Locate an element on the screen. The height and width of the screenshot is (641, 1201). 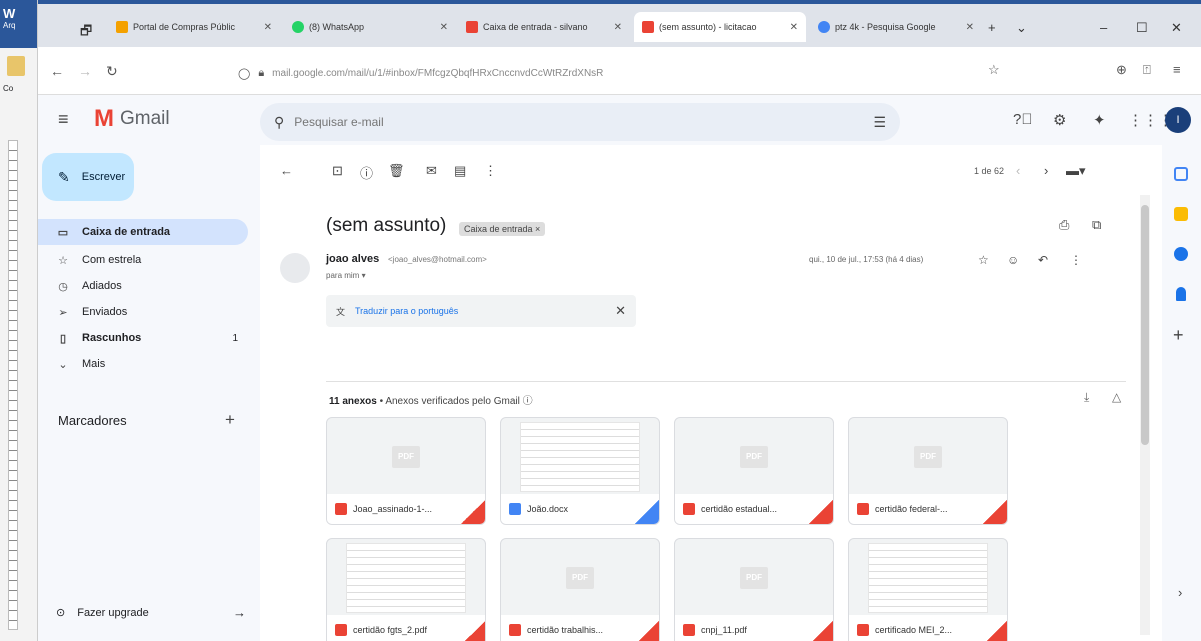
tab-dropdown-icon: ⌄ is located at coordinates (1021, 28).